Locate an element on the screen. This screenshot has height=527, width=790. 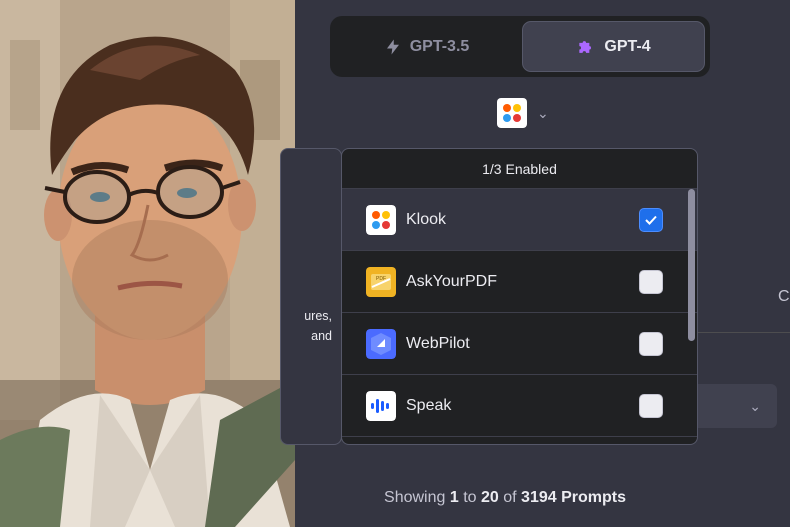
plugin-checkbox-askyourpdf is located at coordinates (651, 282).